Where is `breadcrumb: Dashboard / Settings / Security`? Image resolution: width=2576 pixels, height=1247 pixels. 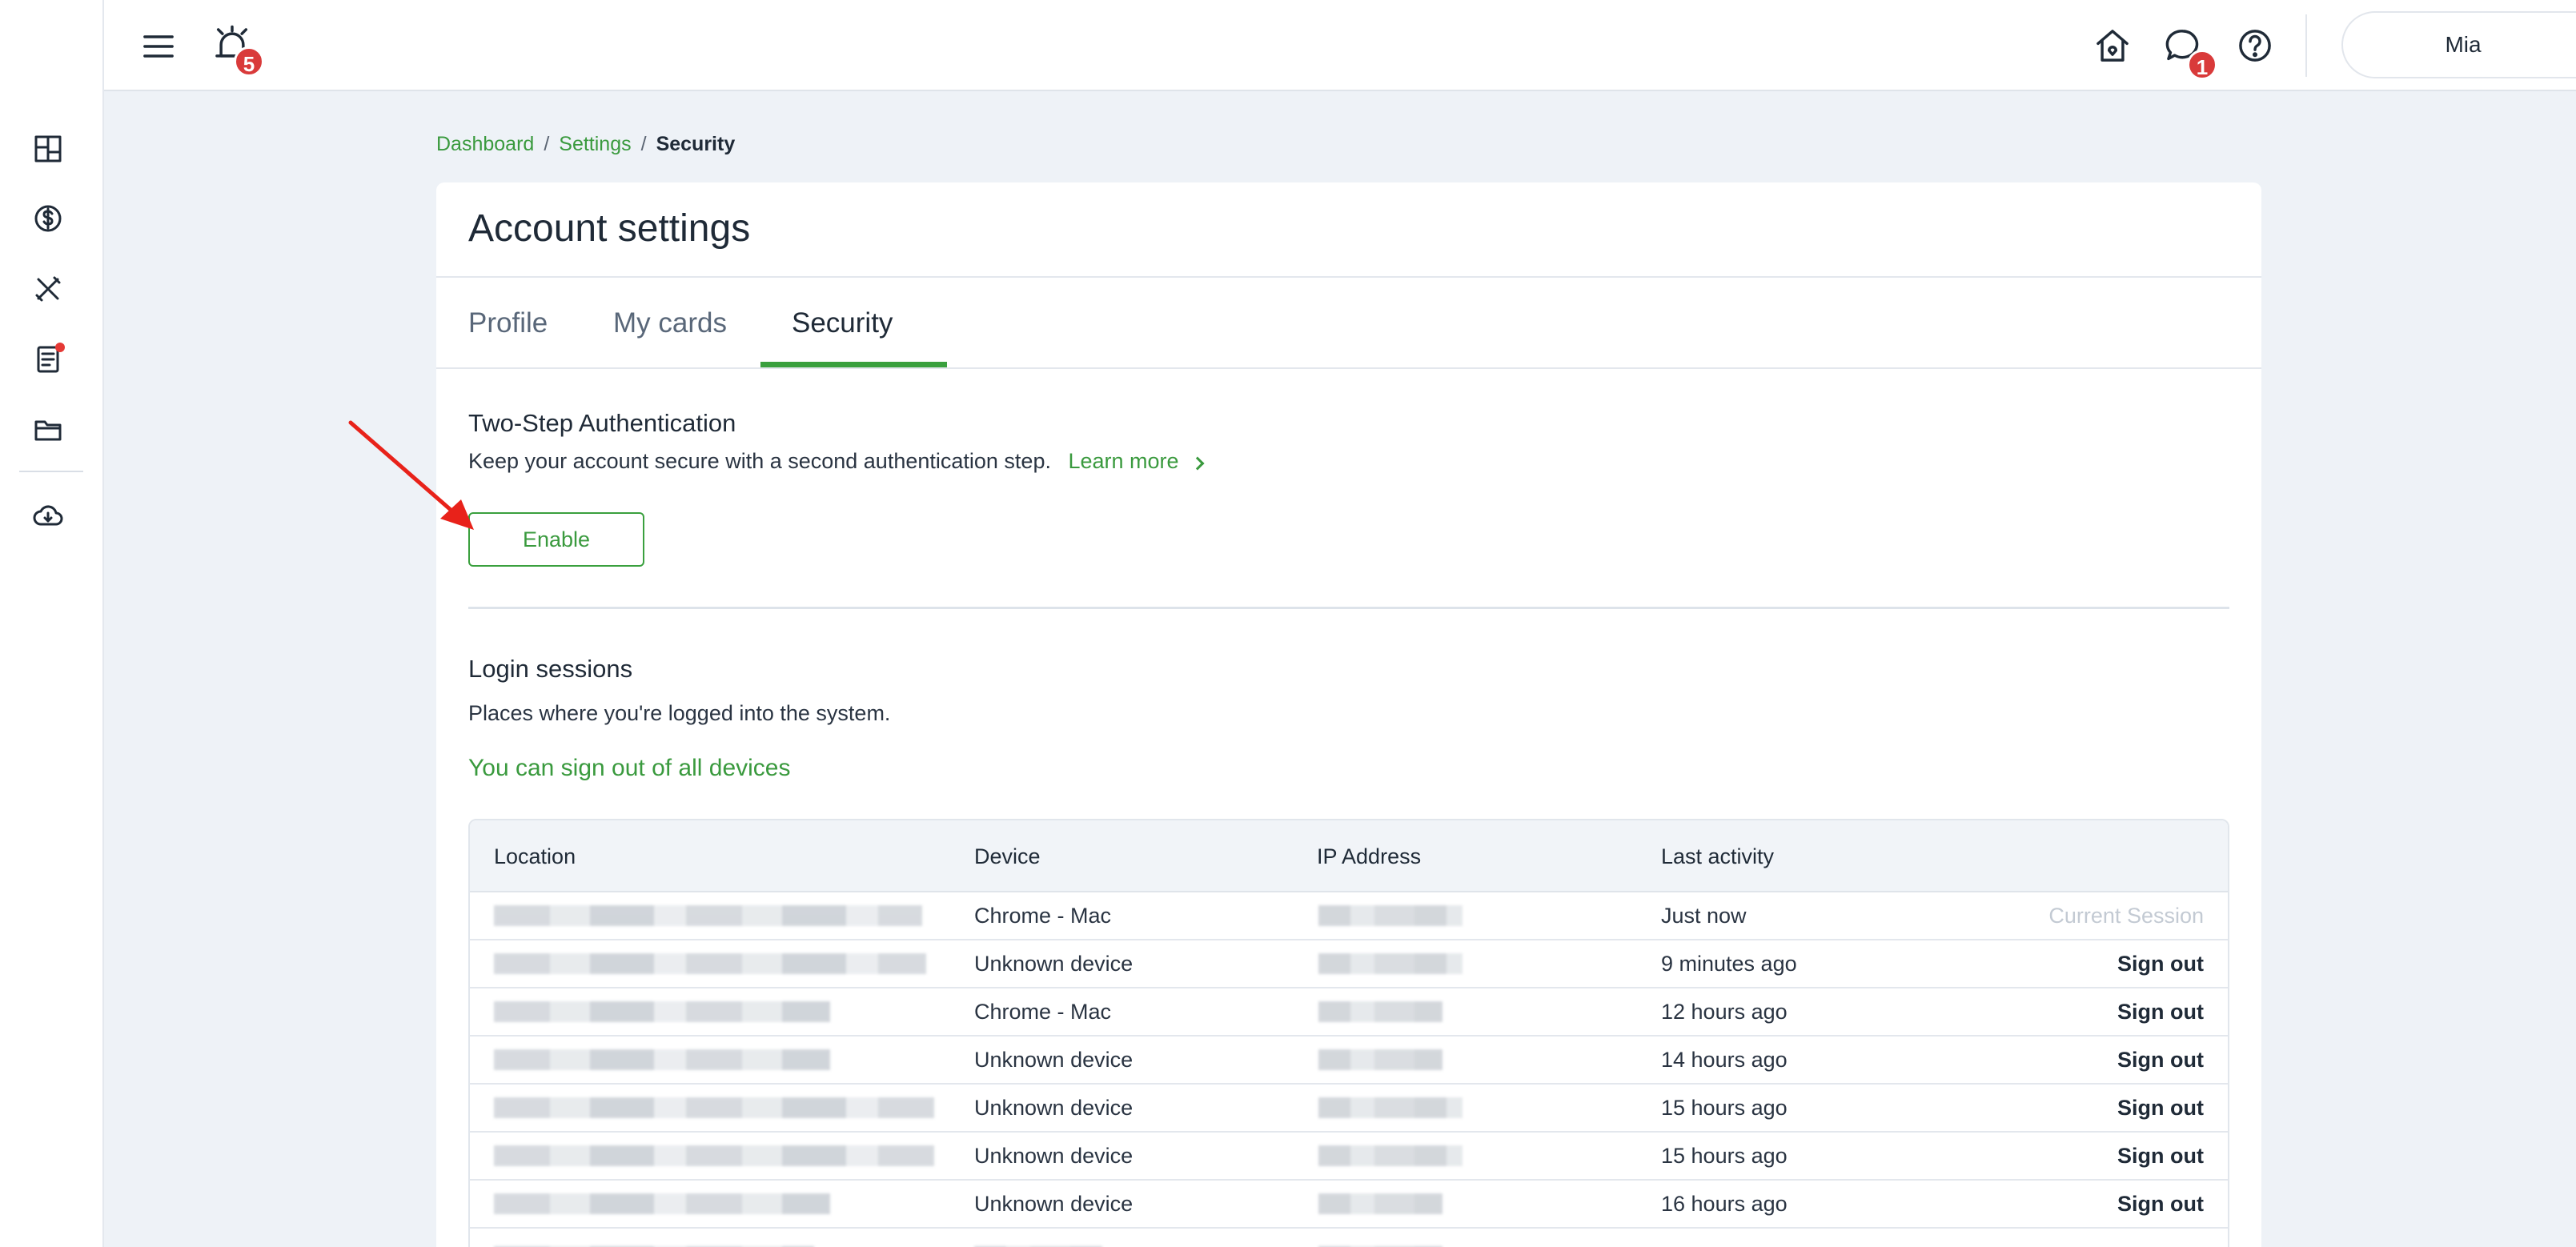 breadcrumb: Dashboard / Settings / Security is located at coordinates (586, 144).